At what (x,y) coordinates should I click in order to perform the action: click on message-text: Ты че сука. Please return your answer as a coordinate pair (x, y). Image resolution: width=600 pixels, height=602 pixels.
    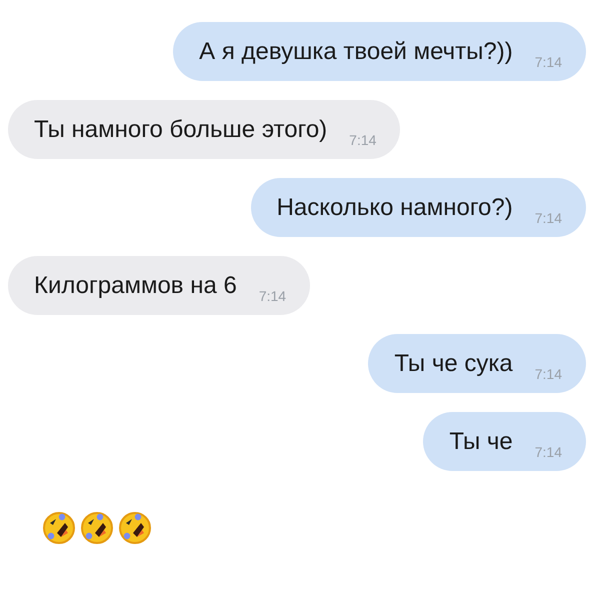
    Looking at the image, I should click on (453, 364).